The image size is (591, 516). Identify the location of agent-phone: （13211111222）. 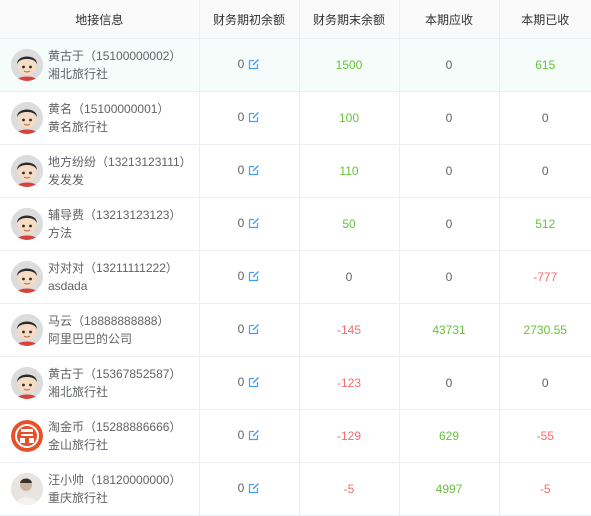
(131, 268).